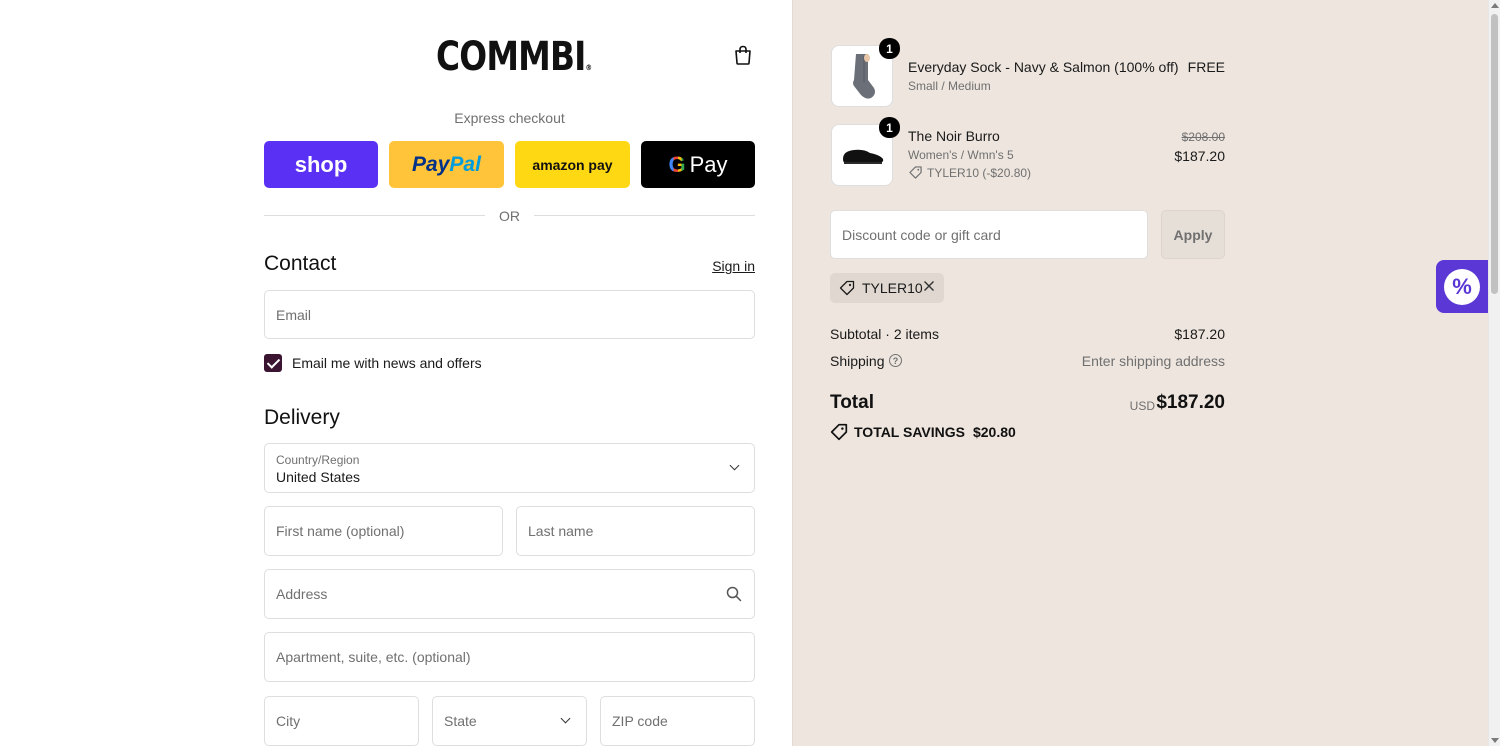  Describe the element at coordinates (708, 164) in the screenshot. I see `google-pay-label: Pay` at that location.